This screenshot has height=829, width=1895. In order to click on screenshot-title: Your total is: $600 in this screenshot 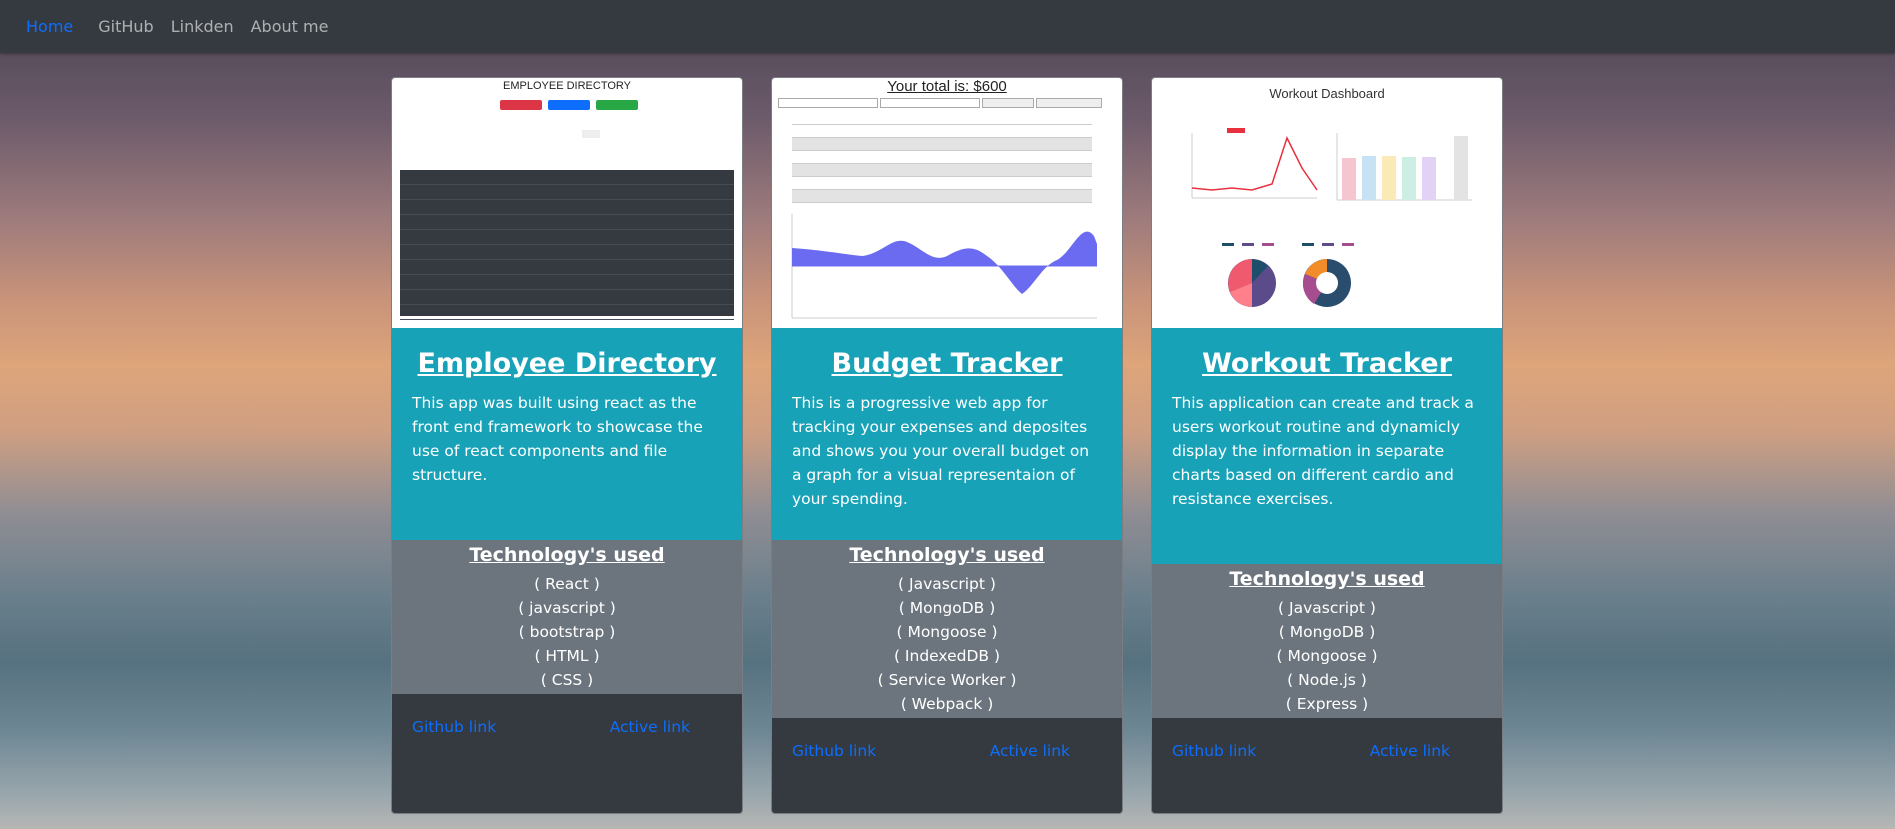, I will do `click(947, 86)`.